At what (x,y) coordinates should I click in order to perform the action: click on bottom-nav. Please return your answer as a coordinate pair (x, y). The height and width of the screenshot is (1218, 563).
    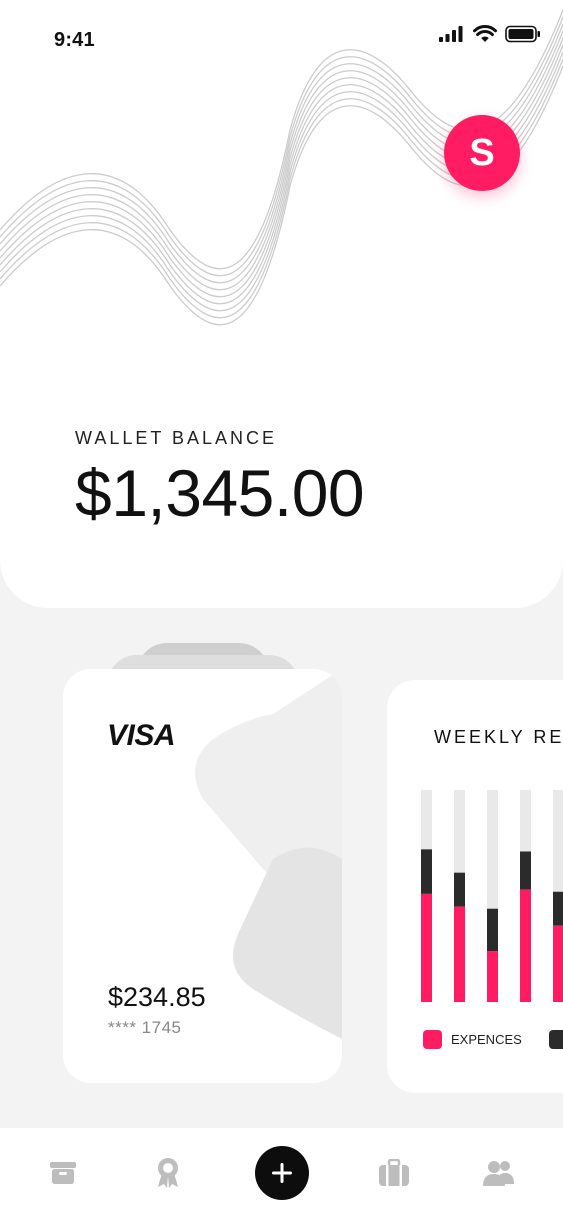
    Looking at the image, I should click on (281, 1173).